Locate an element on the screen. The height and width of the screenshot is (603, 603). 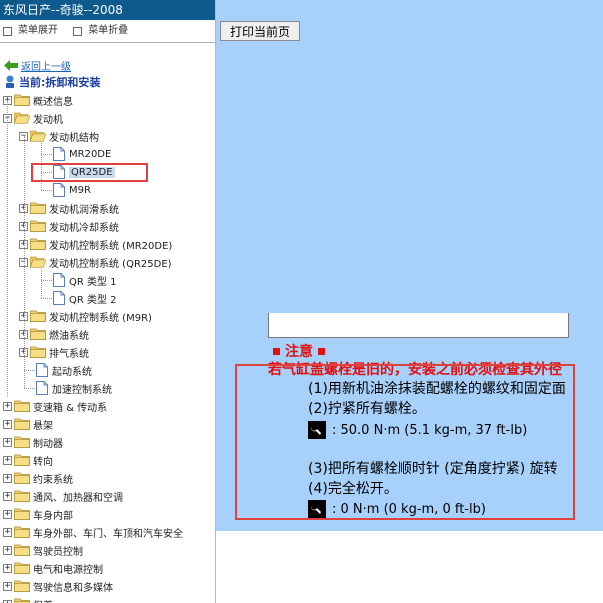
menu-expand-button: 菜单展开 is located at coordinates (30, 31).